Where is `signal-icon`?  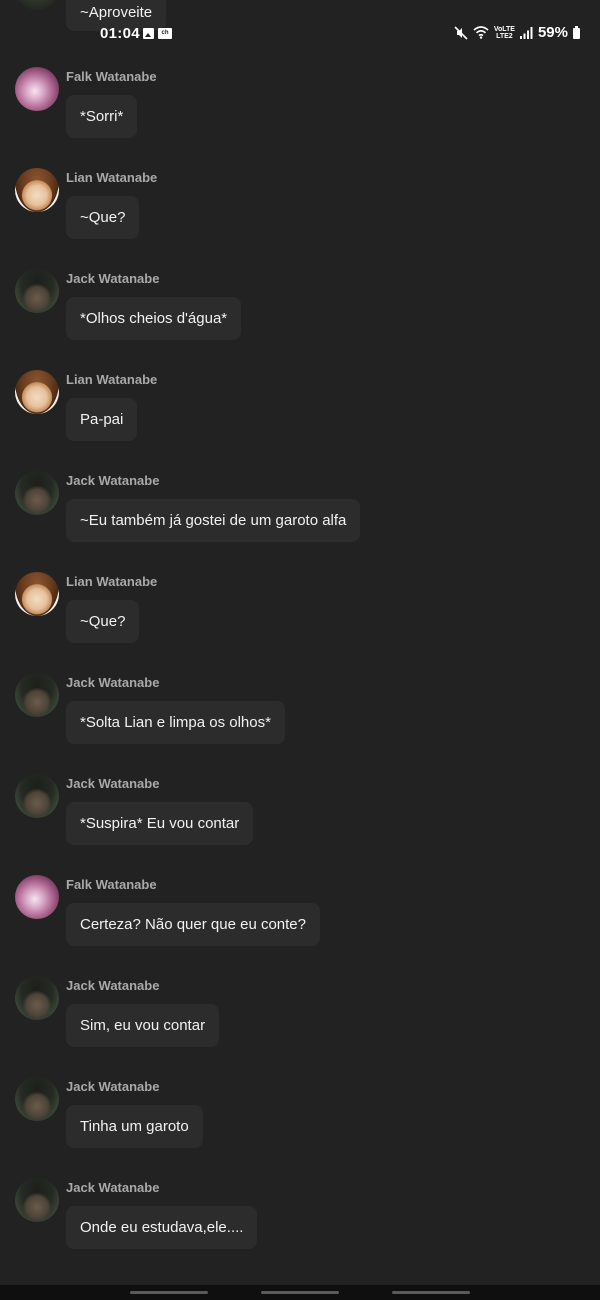 signal-icon is located at coordinates (526, 32).